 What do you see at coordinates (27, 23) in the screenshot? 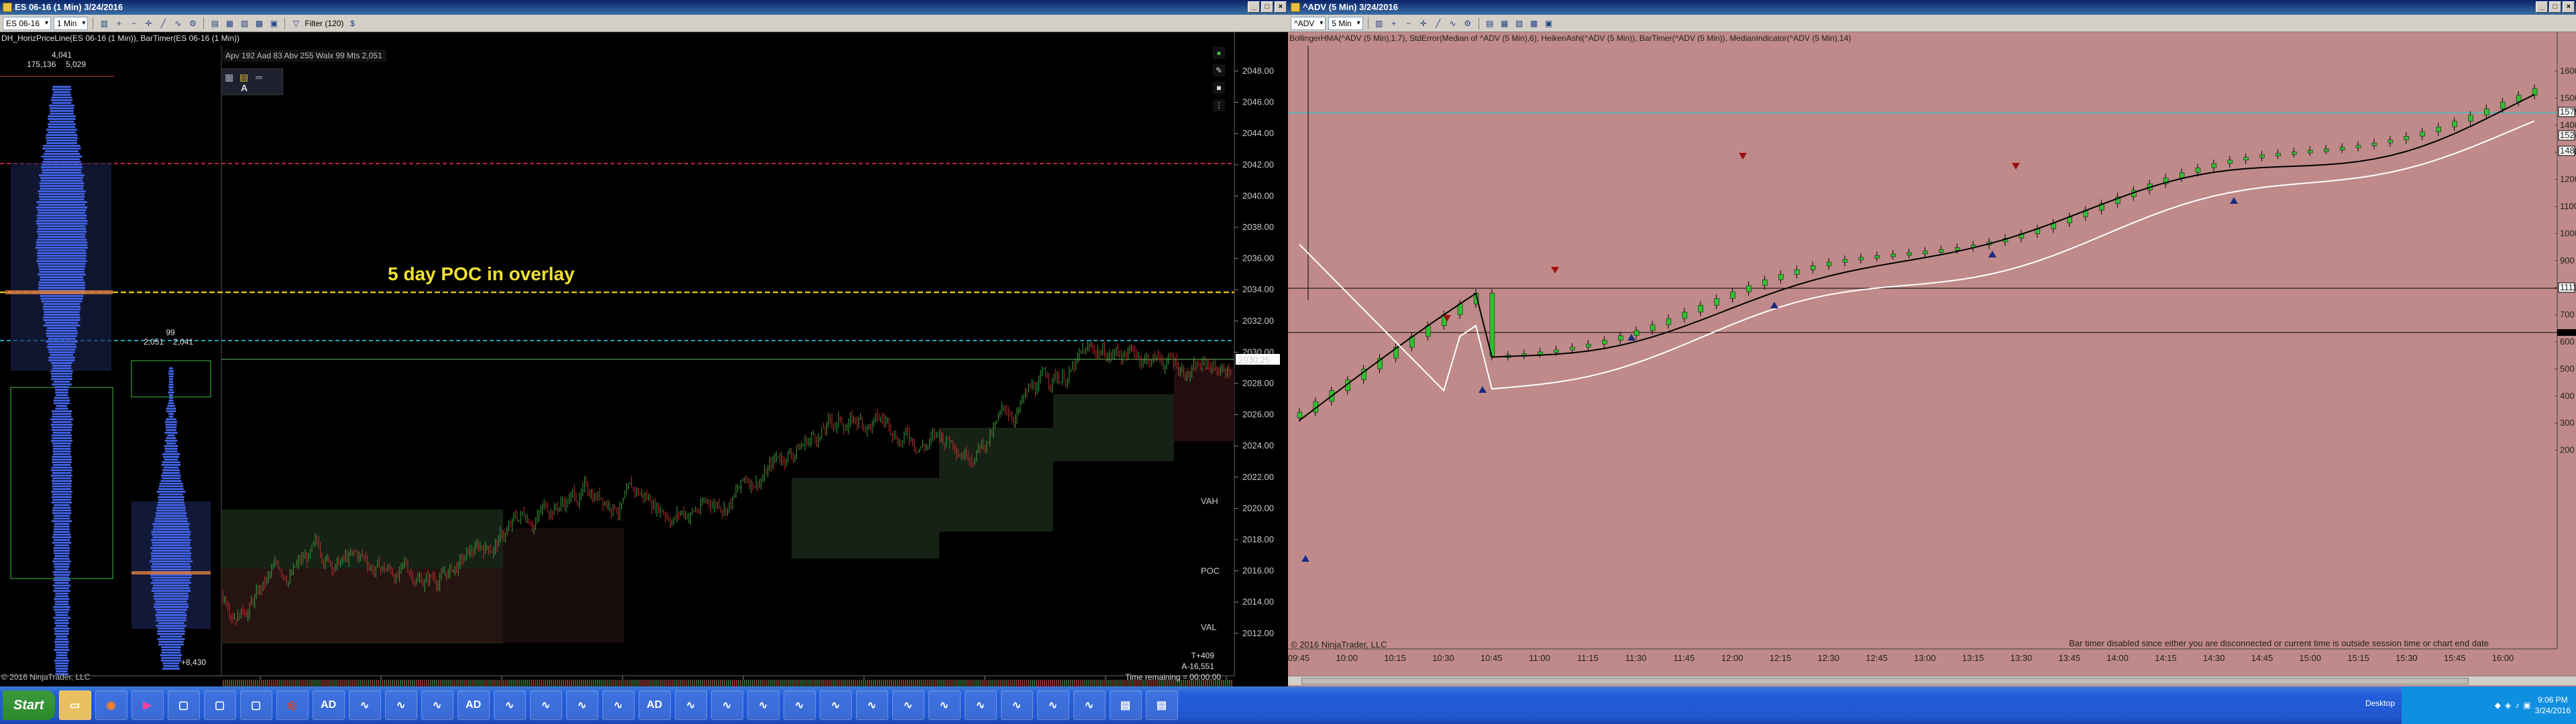
I see `instrument-select: ES 06-16` at bounding box center [27, 23].